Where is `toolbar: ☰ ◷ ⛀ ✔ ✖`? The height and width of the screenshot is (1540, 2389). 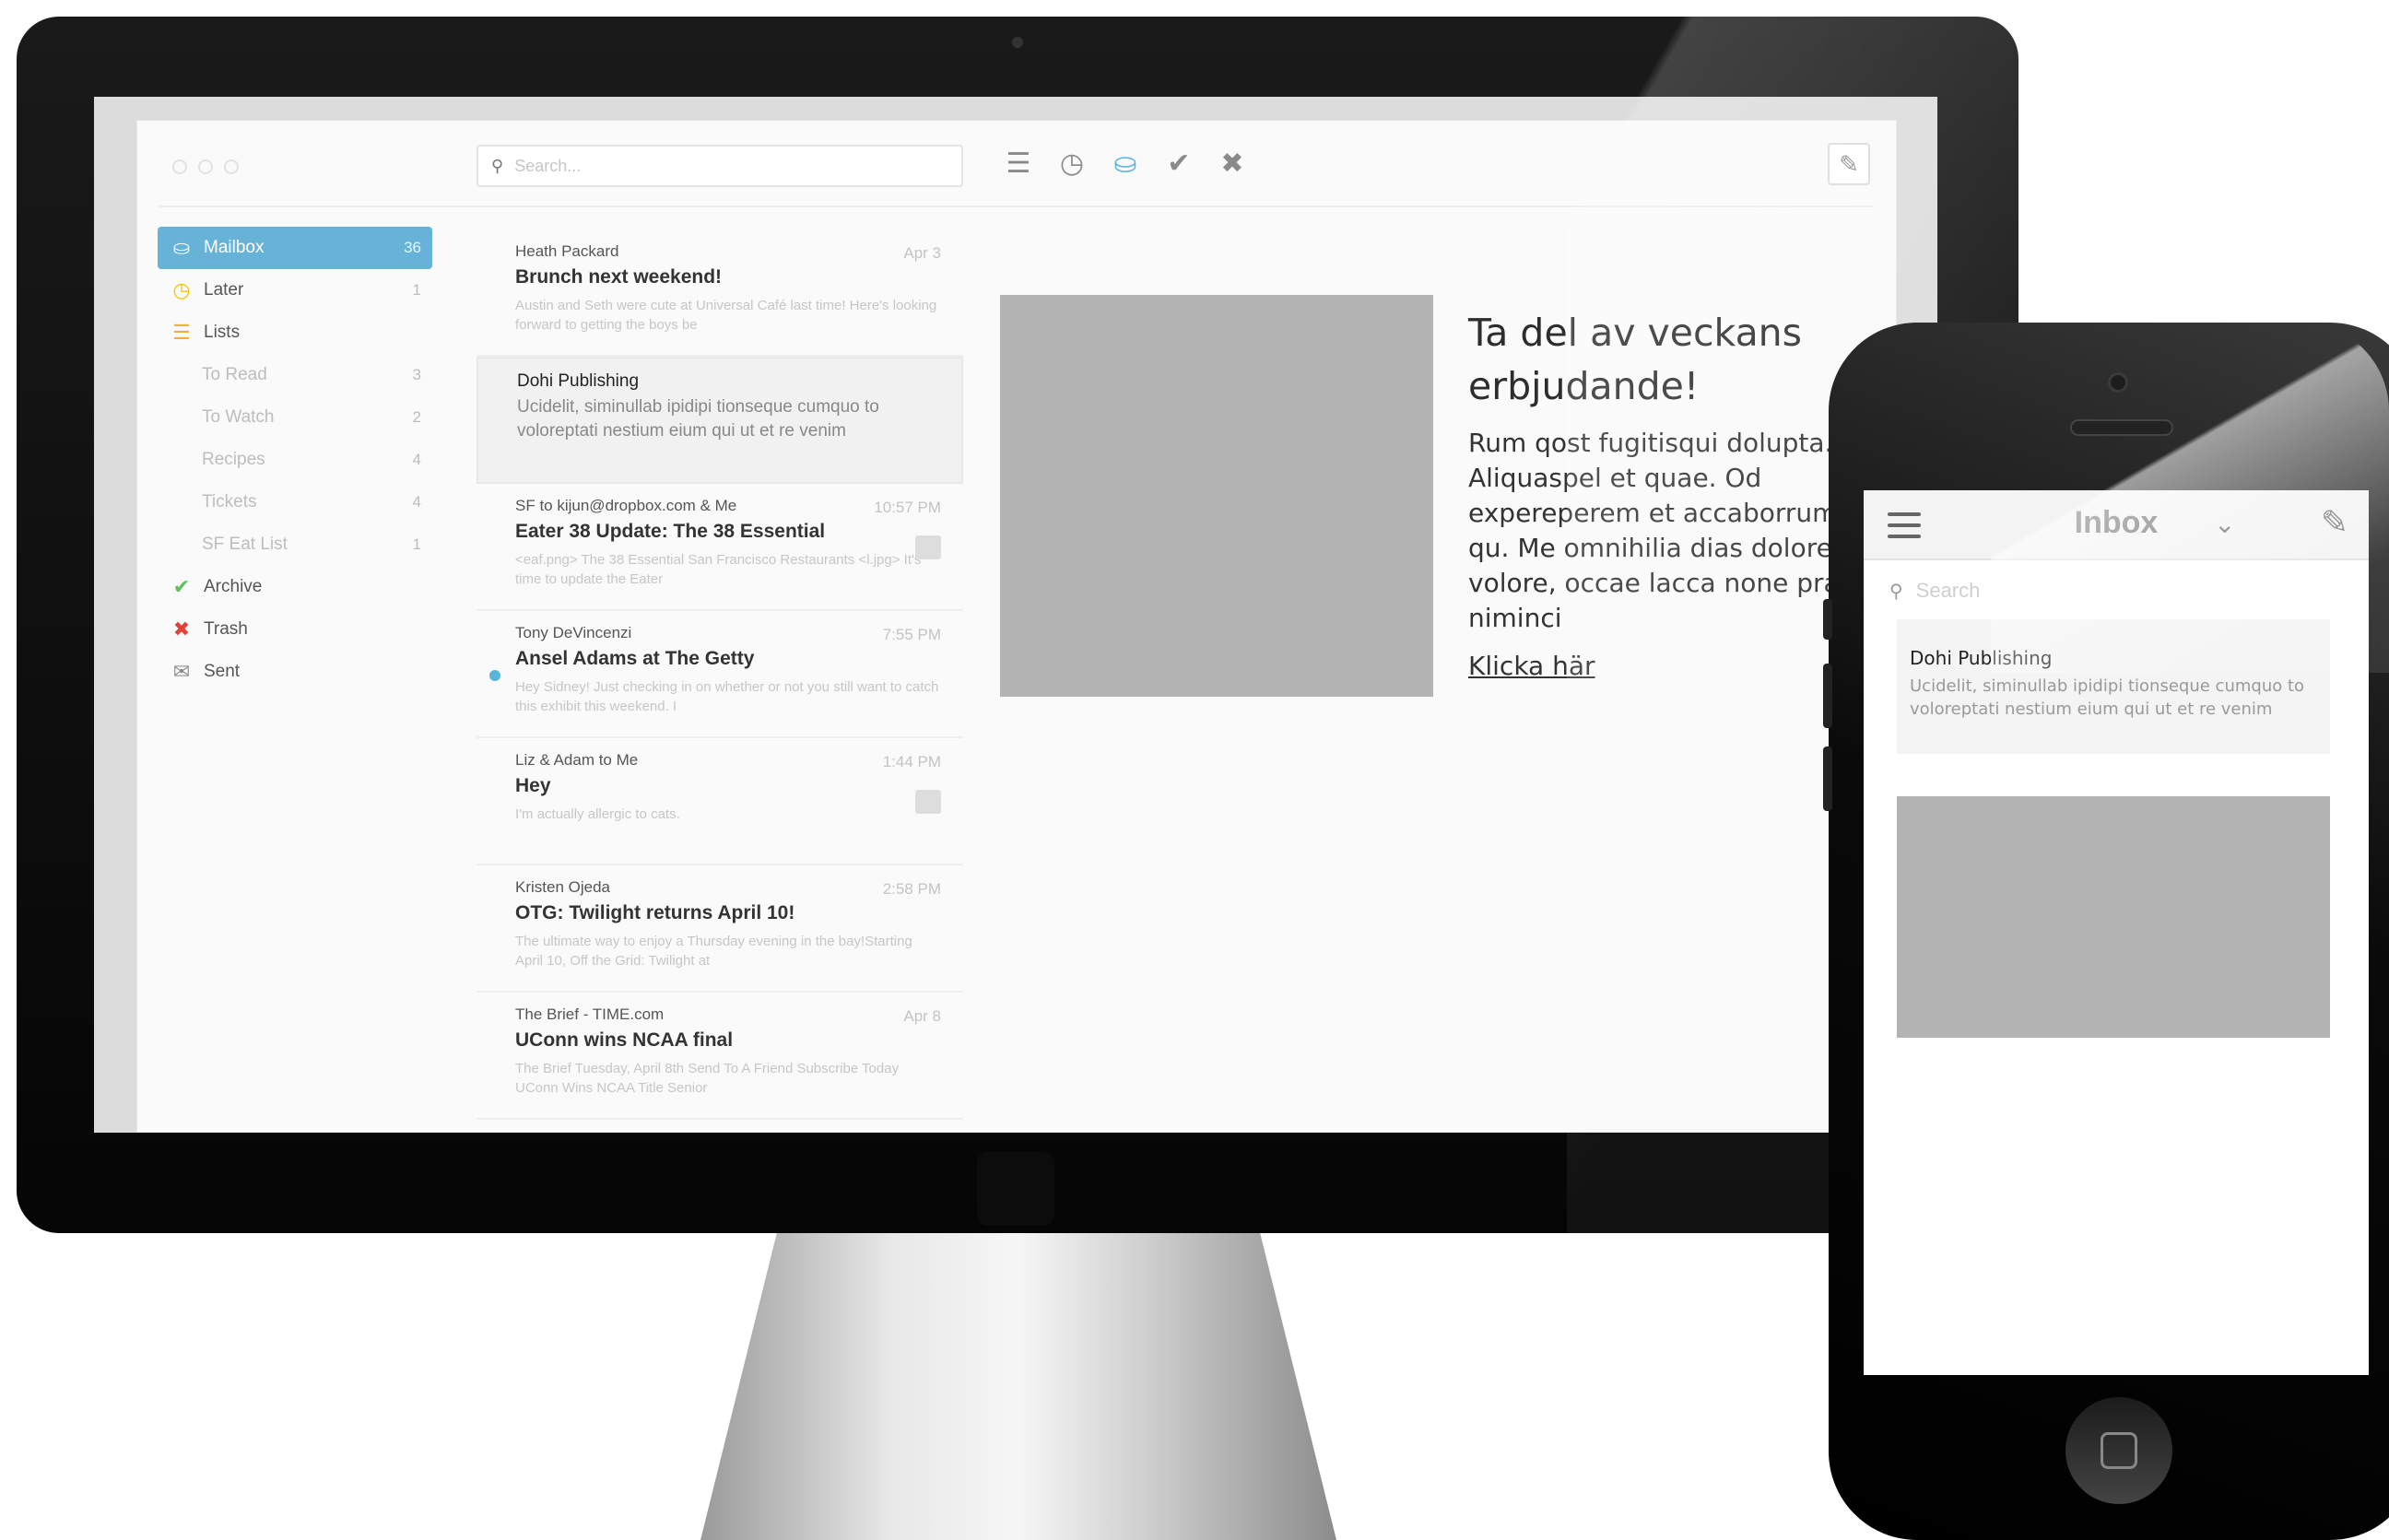 toolbar: ☰ ◷ ⛀ ✔ ✖ is located at coordinates (1125, 163).